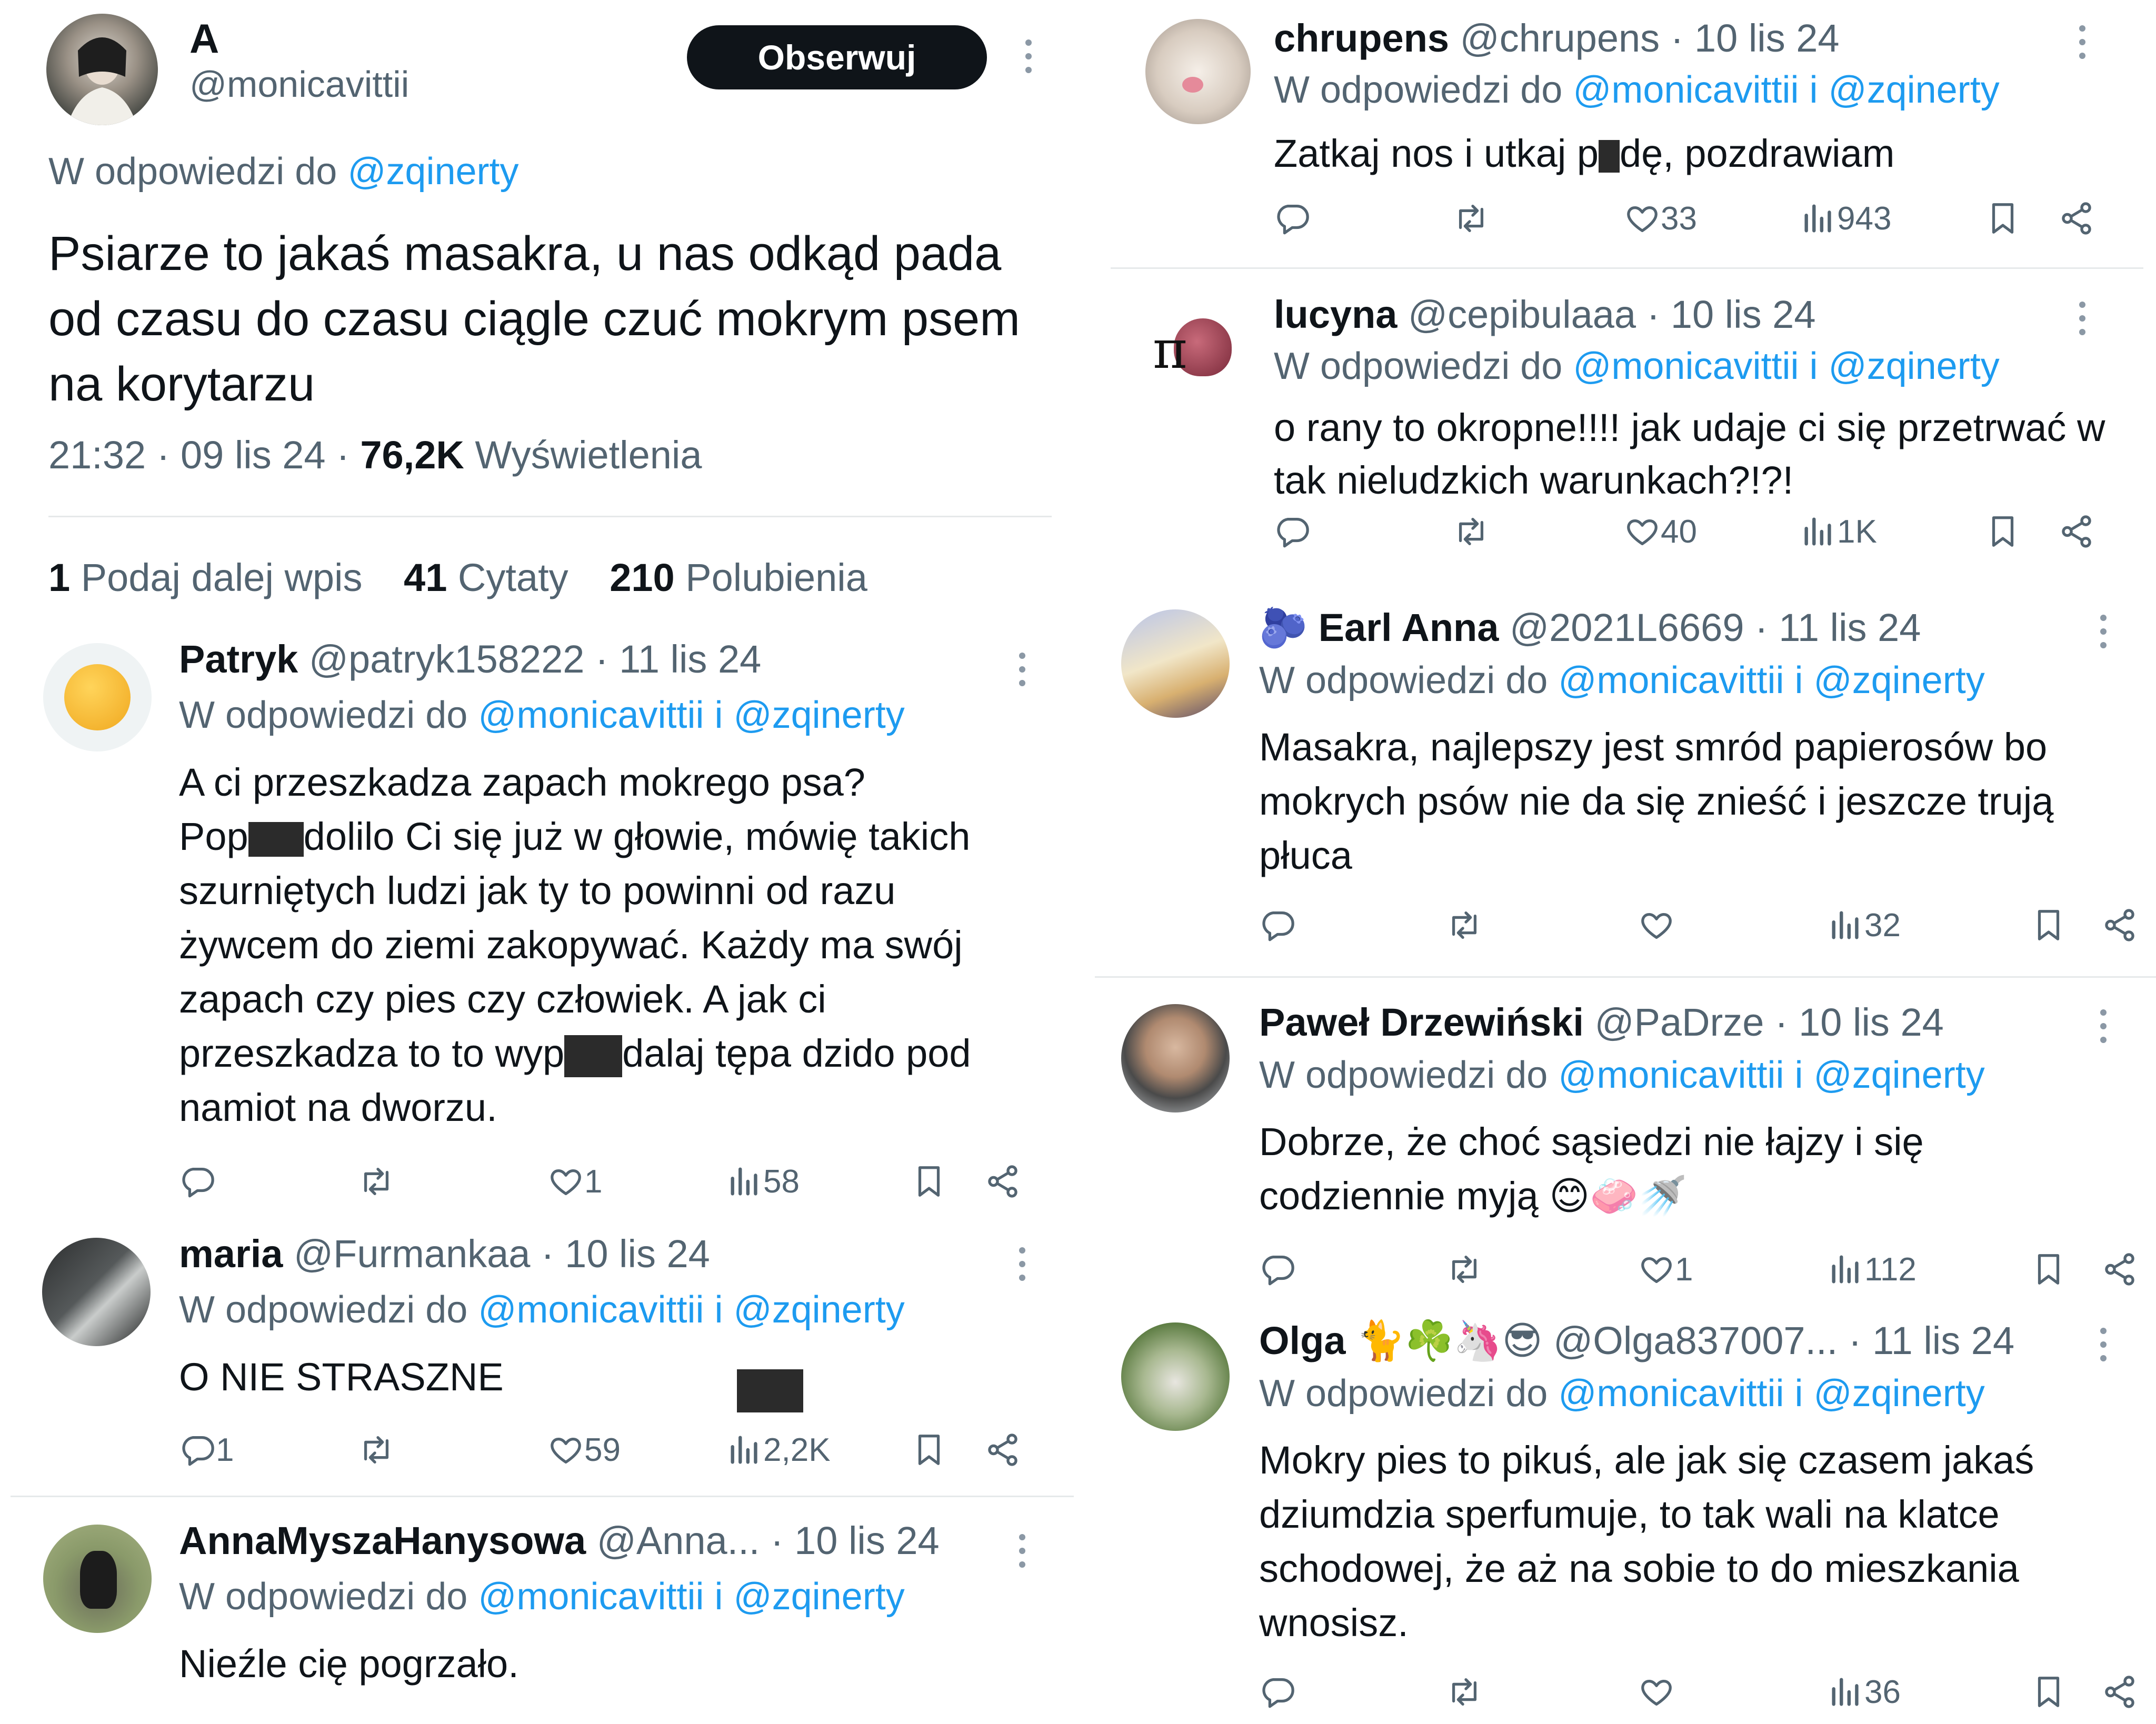 Image resolution: width=2156 pixels, height=1724 pixels. What do you see at coordinates (1679, 1022) in the screenshot?
I see `reply-author-handle: @PaDrze` at bounding box center [1679, 1022].